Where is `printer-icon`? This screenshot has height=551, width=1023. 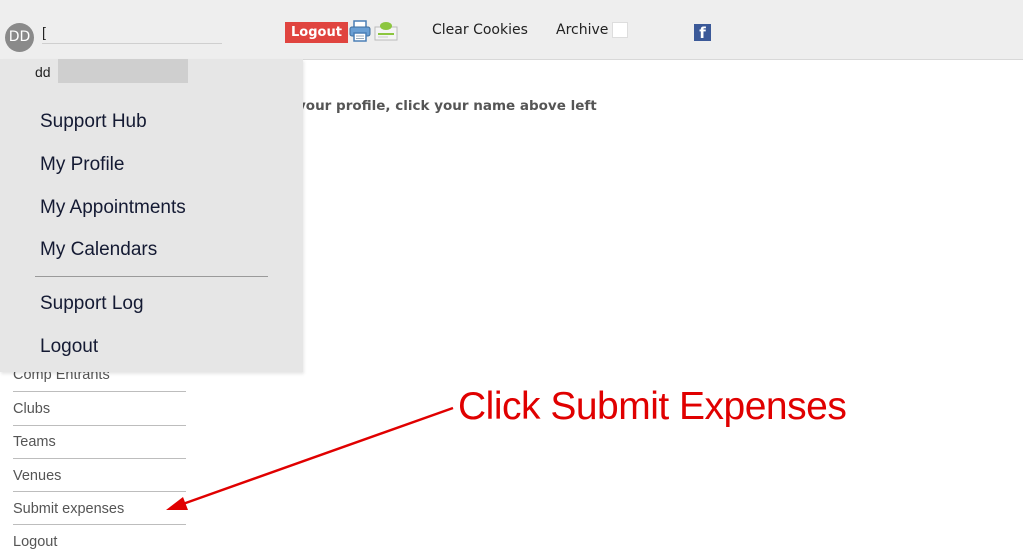 printer-icon is located at coordinates (360, 31).